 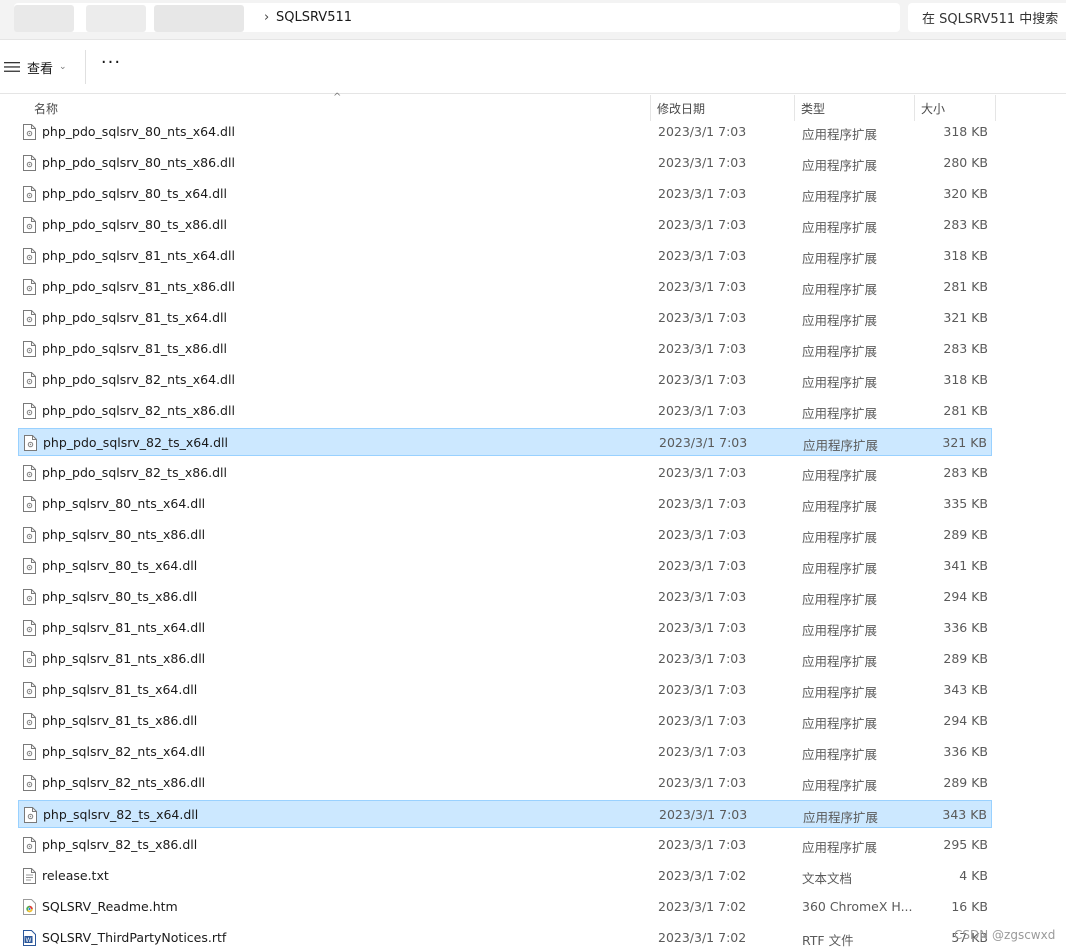 What do you see at coordinates (964, 814) in the screenshot?
I see `file-size-cell: 343 KB` at bounding box center [964, 814].